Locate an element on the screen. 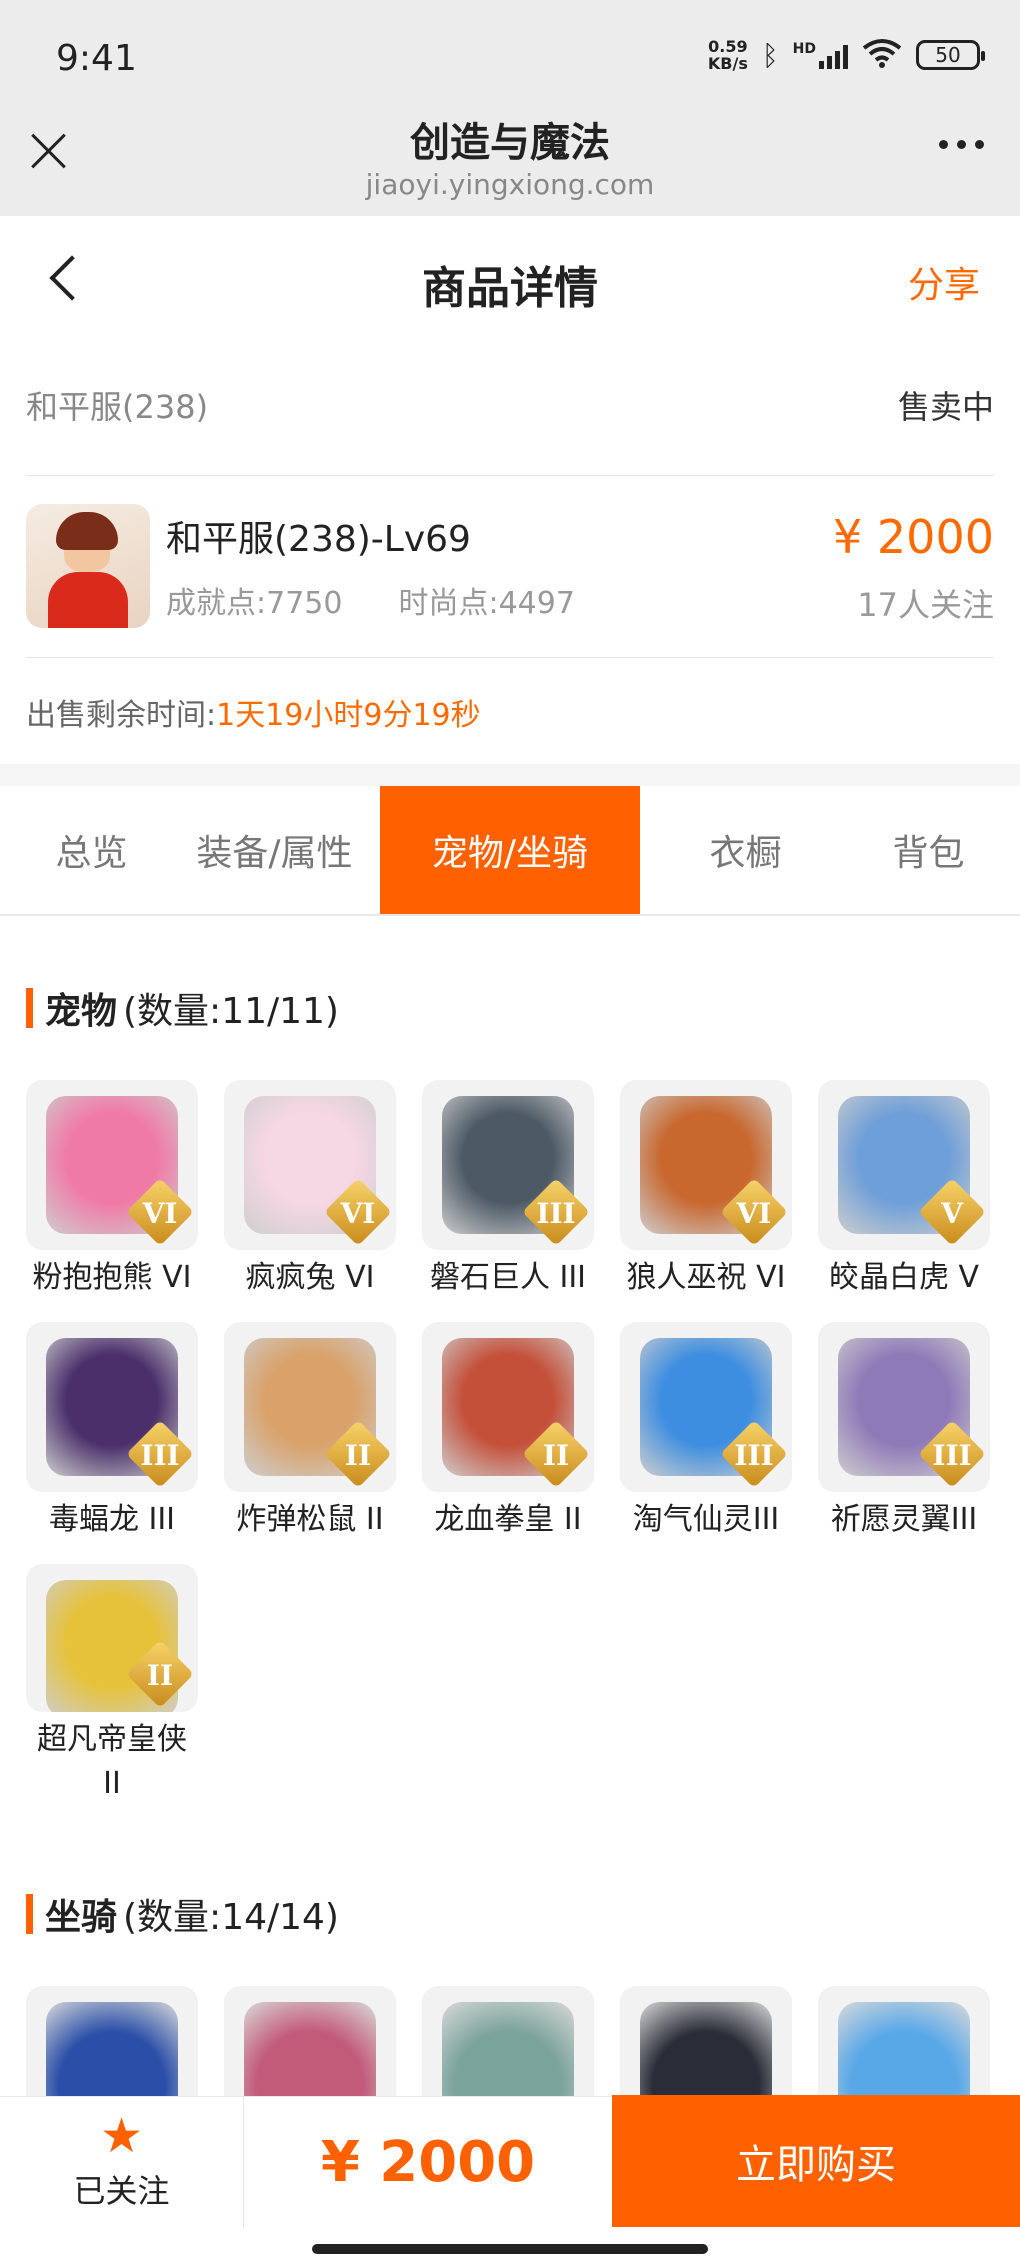 This screenshot has width=1020, height=2267. pet-name: 炸弹松鼠 II is located at coordinates (310, 1519).